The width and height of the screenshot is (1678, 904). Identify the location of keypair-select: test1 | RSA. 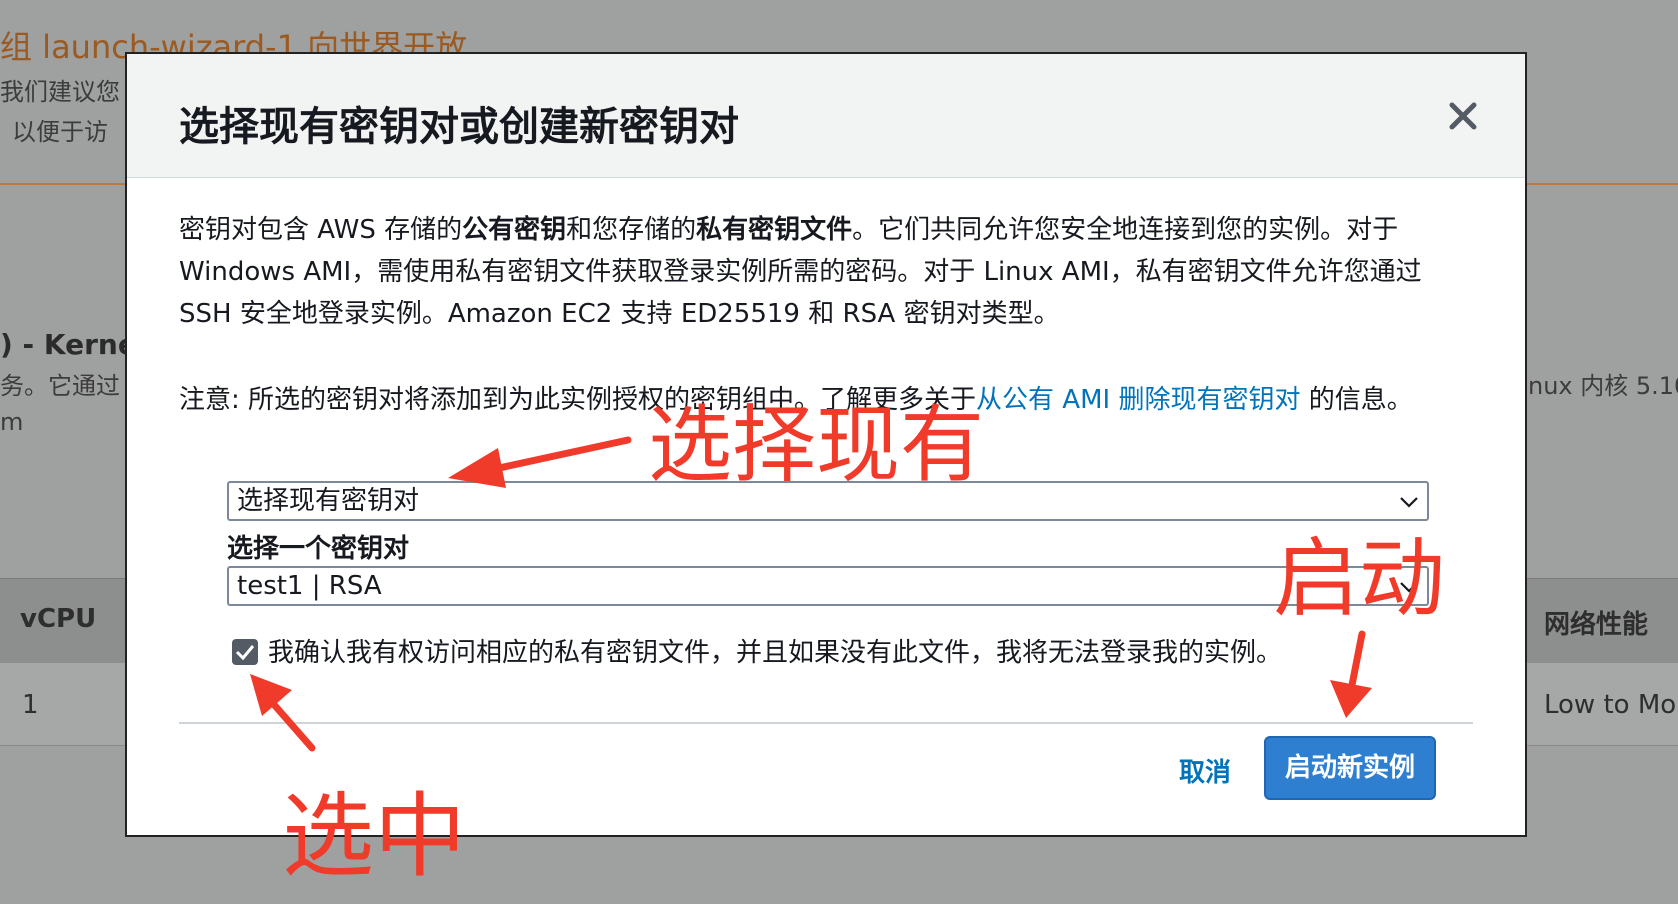
(828, 586).